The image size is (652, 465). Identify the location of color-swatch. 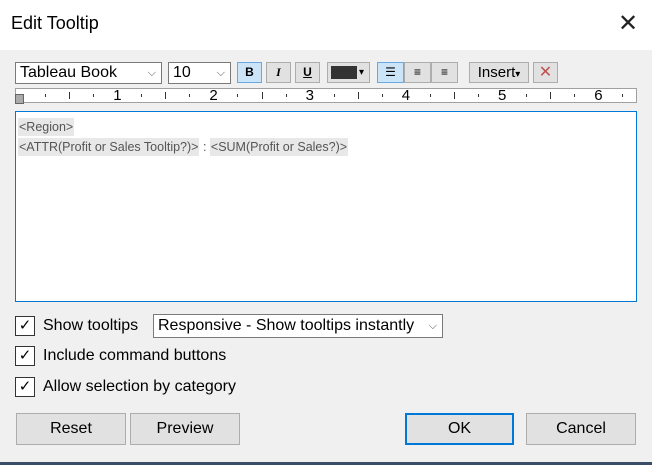
(344, 72).